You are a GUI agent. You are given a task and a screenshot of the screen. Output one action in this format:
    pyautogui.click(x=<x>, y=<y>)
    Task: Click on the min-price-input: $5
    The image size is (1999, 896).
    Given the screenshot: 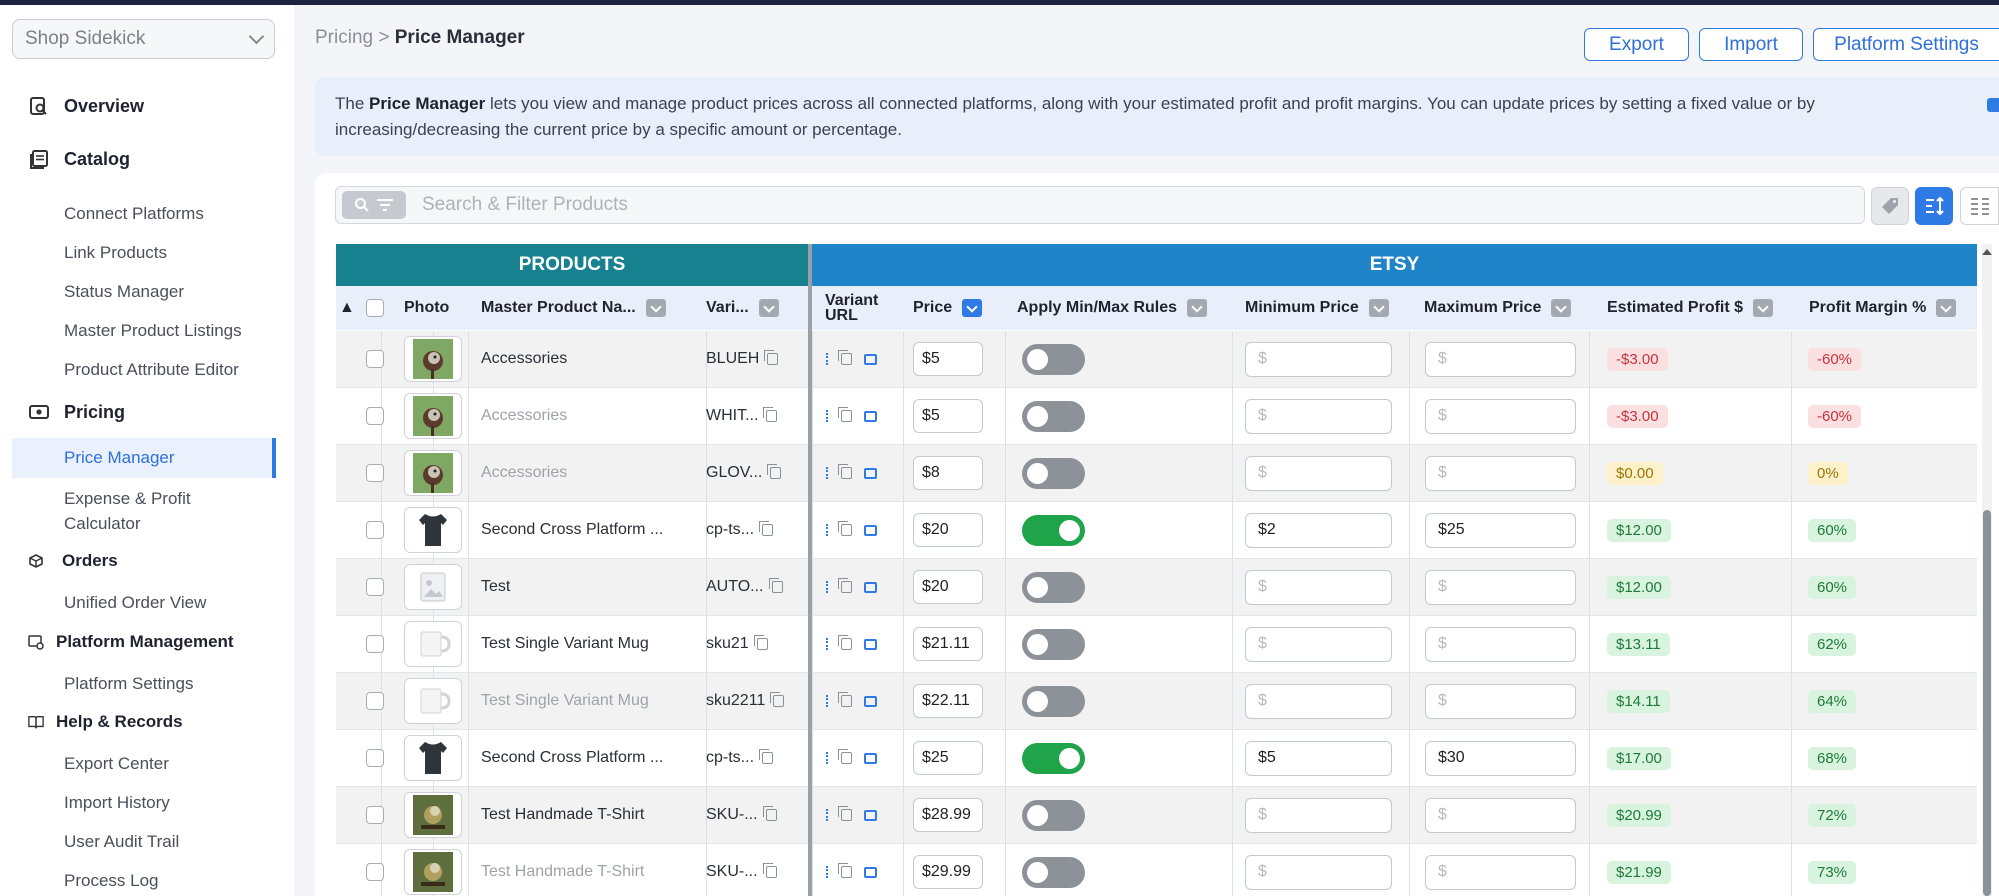 What is the action you would take?
    pyautogui.click(x=1318, y=758)
    